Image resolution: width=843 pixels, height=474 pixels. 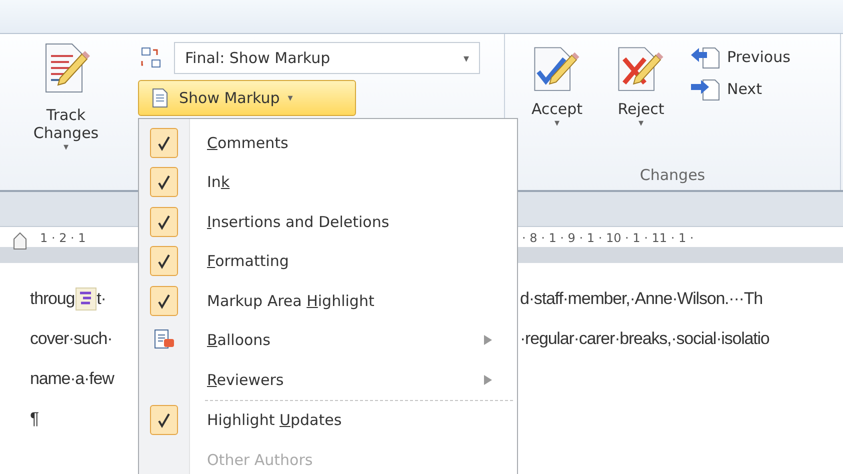 What do you see at coordinates (52, 299) in the screenshot?
I see `document-text: throug` at bounding box center [52, 299].